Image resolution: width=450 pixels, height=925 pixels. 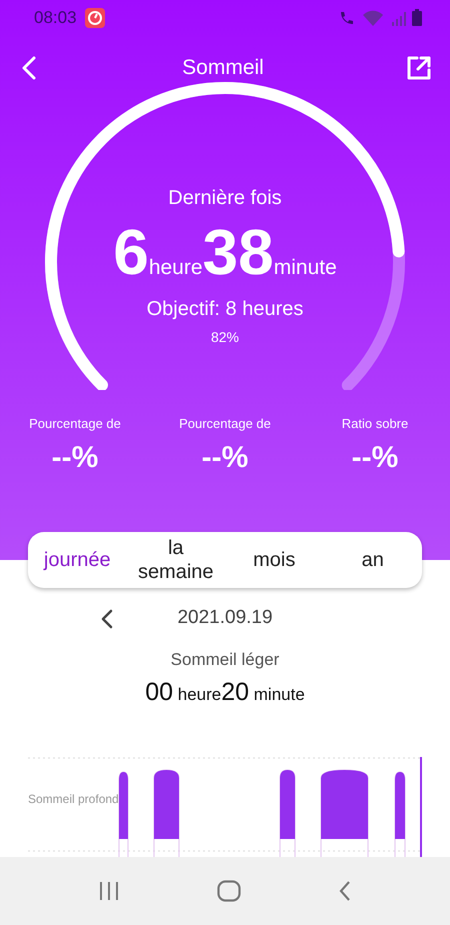 What do you see at coordinates (278, 695) in the screenshot?
I see `summary-minutes-unit: minute` at bounding box center [278, 695].